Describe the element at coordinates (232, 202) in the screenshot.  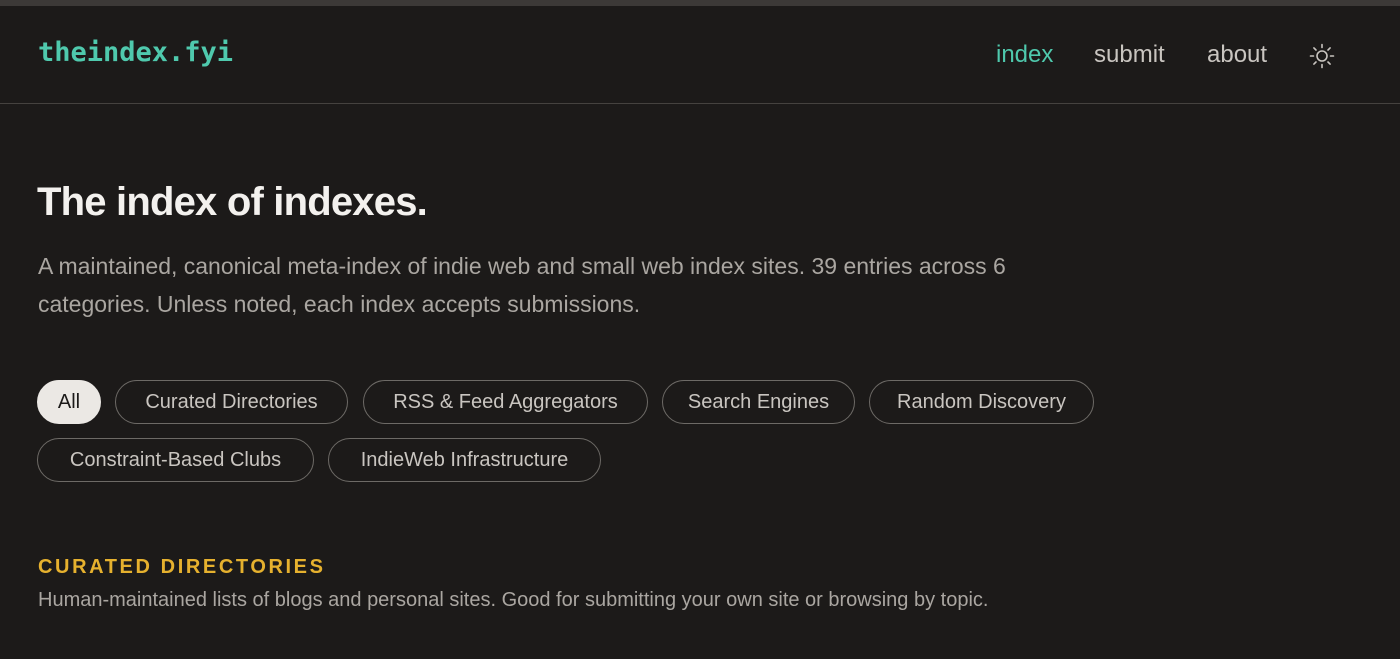
I see `page-title: The index of indexes.` at that location.